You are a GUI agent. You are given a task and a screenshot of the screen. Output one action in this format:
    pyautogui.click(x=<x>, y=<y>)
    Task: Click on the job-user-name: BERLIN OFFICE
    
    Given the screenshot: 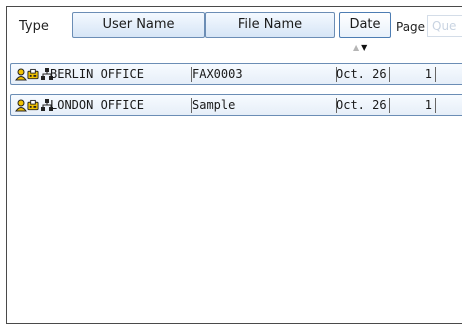 What is the action you would take?
    pyautogui.click(x=97, y=74)
    